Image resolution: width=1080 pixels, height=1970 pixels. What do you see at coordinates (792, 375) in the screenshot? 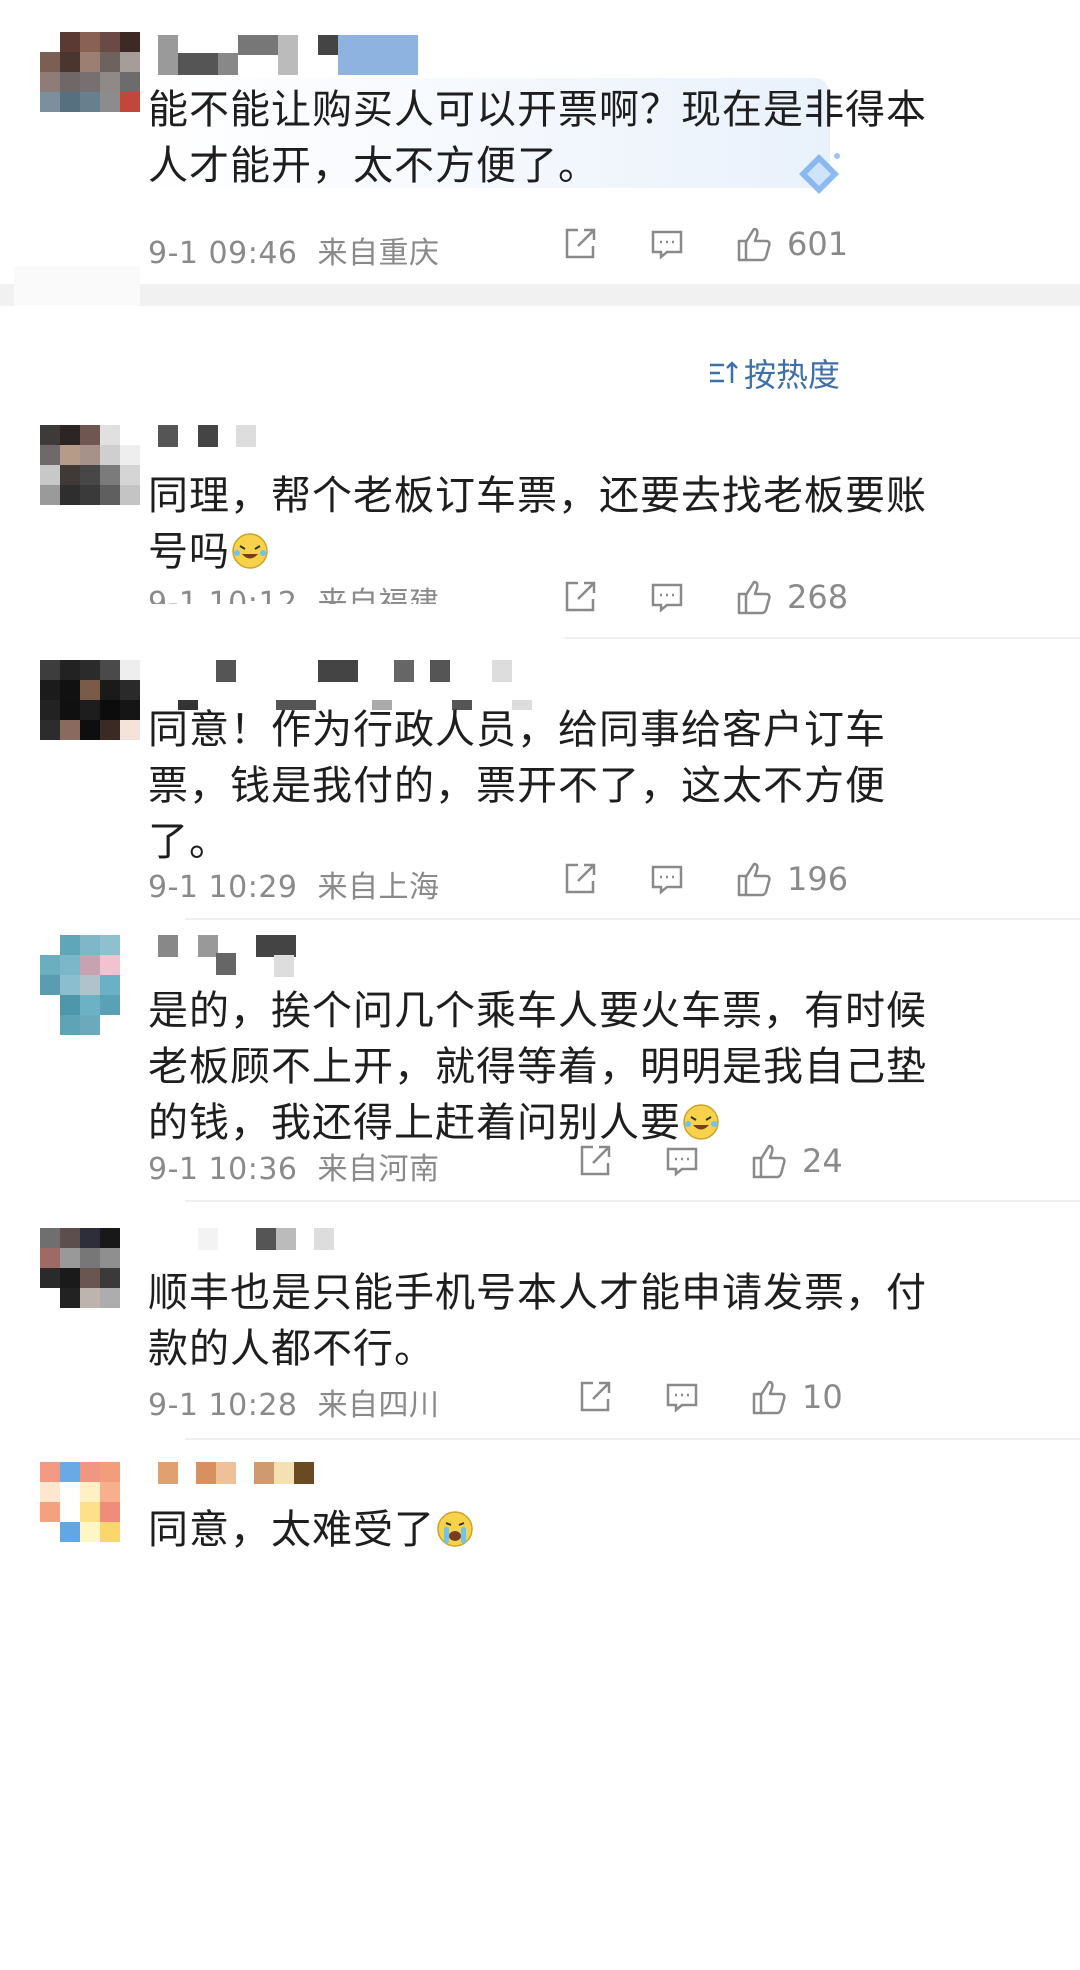
I see `sort-label: 按热度` at bounding box center [792, 375].